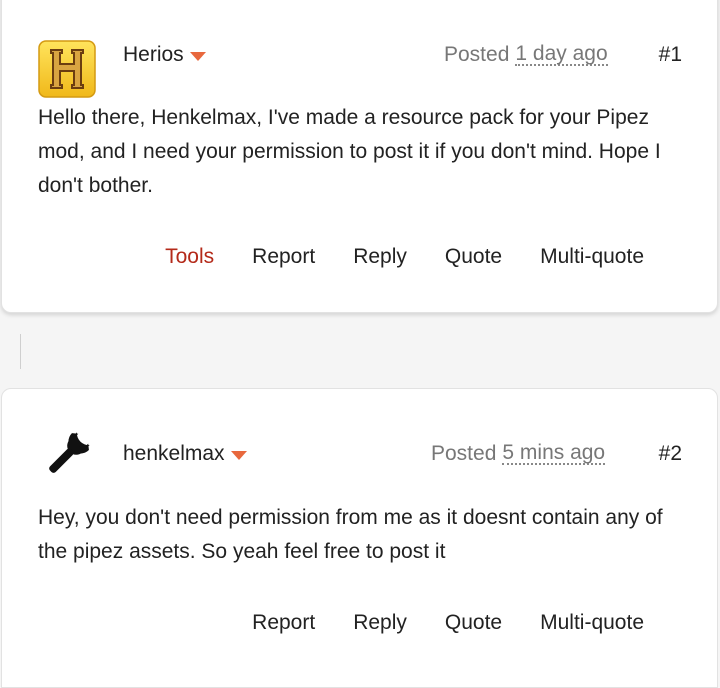  I want to click on post-author-2: henkelmax, so click(185, 454).